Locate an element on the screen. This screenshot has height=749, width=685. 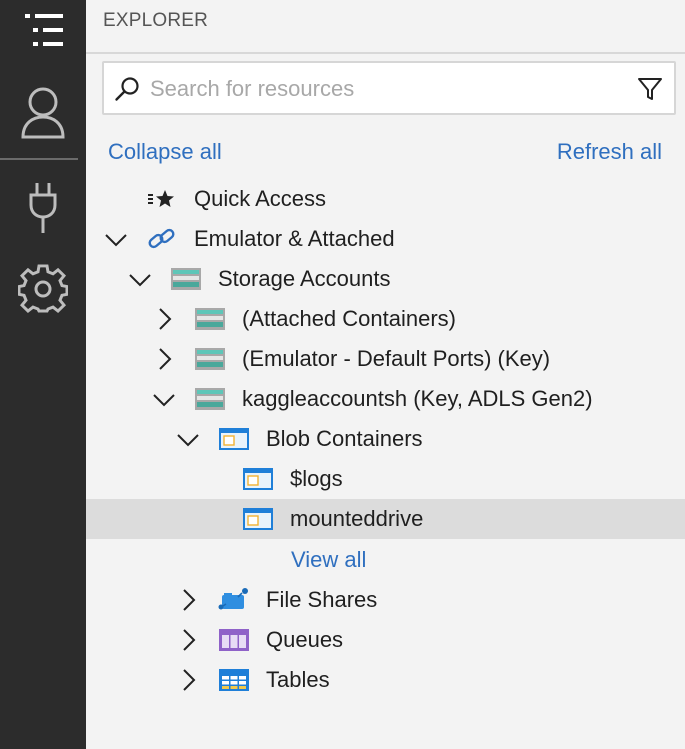
search-input is located at coordinates (385, 89).